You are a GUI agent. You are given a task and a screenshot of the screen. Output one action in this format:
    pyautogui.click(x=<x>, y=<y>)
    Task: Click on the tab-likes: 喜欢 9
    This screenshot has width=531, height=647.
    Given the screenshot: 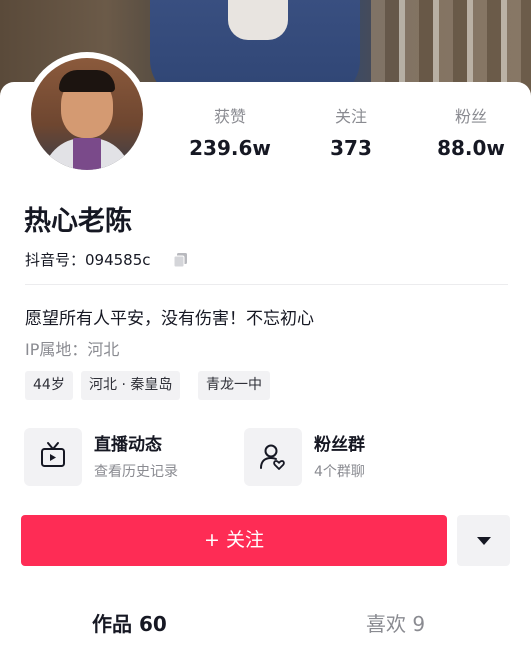 What is the action you would take?
    pyautogui.click(x=395, y=624)
    